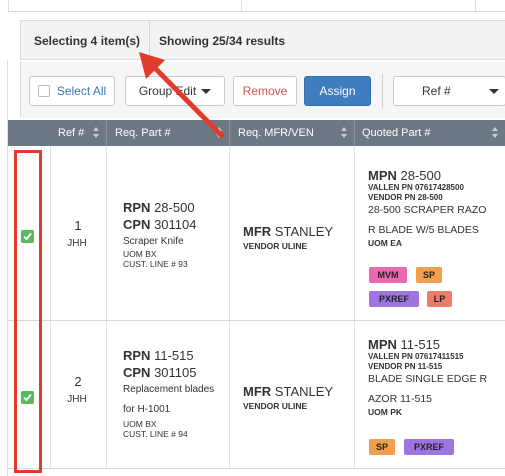 The image size is (505, 476). I want to click on selection-count: Selecting 4 item(s), so click(87, 41).